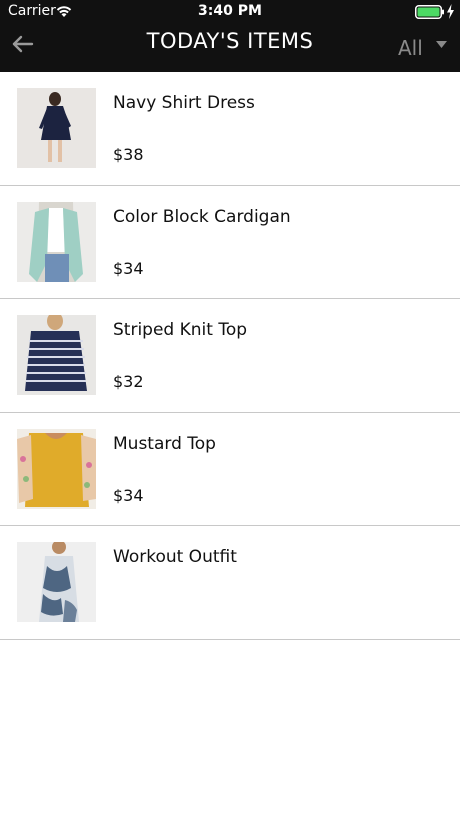  What do you see at coordinates (230, 41) in the screenshot?
I see `page-title: TODAY'S ITEMS` at bounding box center [230, 41].